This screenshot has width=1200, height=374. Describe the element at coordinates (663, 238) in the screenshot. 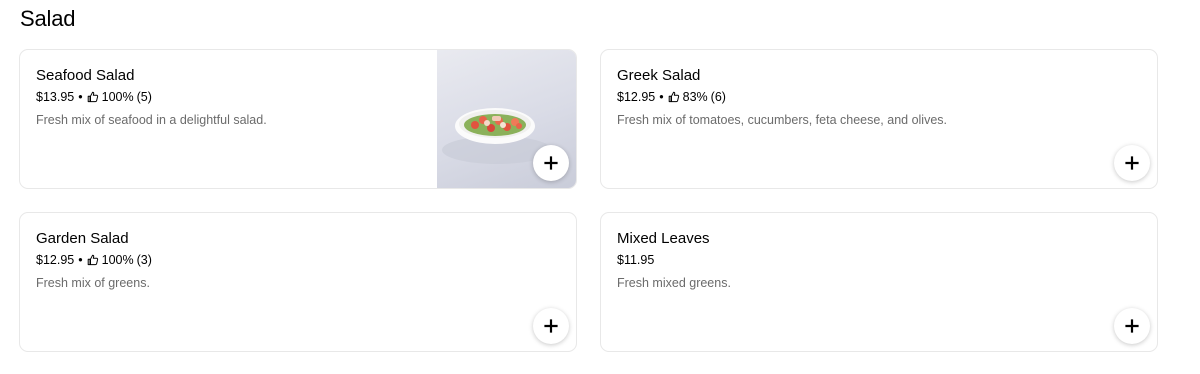

I see `menu-item-name: Mixed Leaves` at that location.